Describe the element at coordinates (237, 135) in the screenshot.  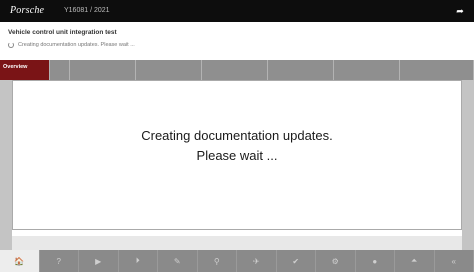
I see `progress-message-line1: Creating documentation updates.` at that location.